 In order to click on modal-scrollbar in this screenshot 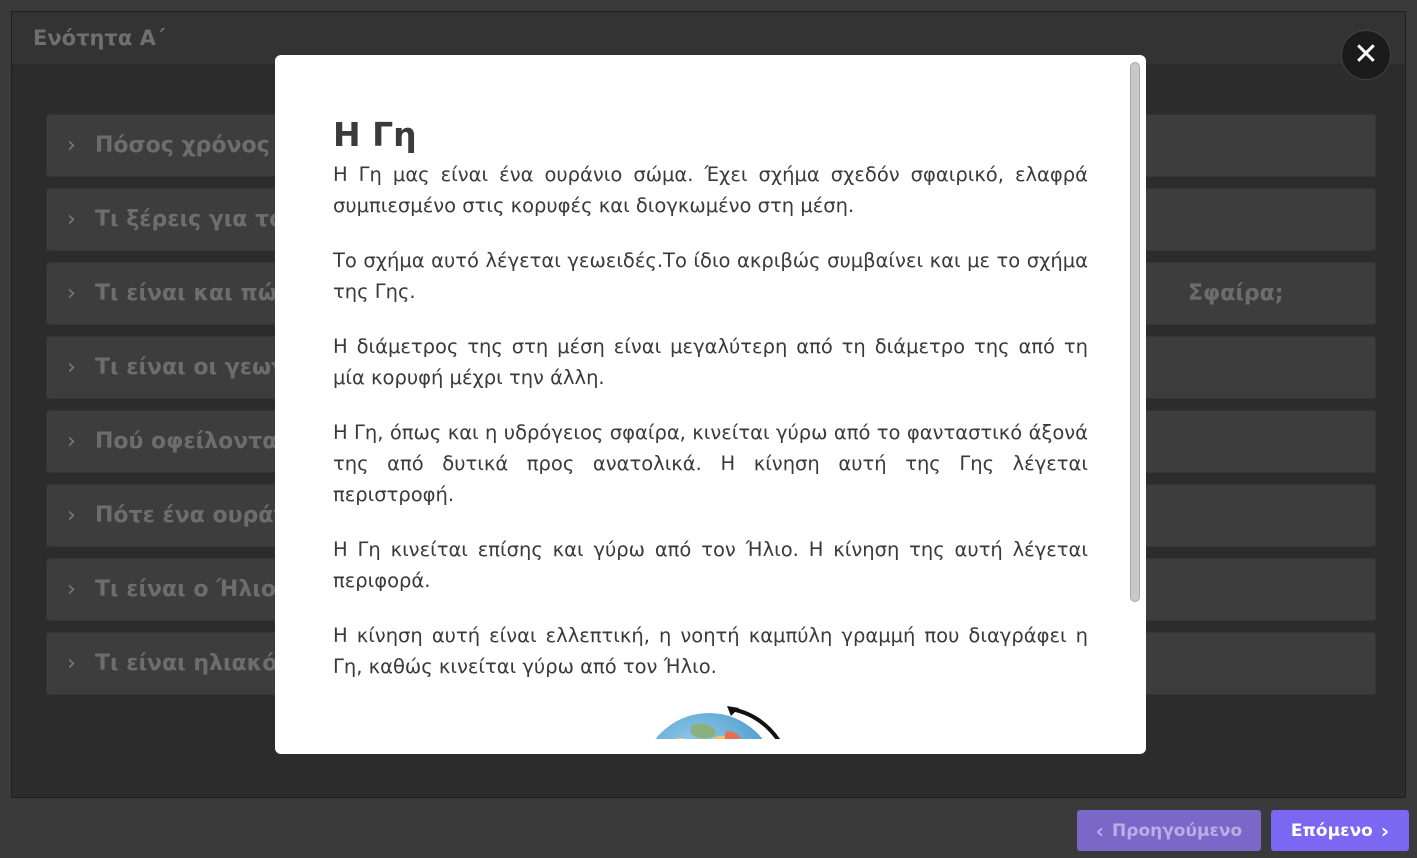, I will do `click(1135, 332)`.